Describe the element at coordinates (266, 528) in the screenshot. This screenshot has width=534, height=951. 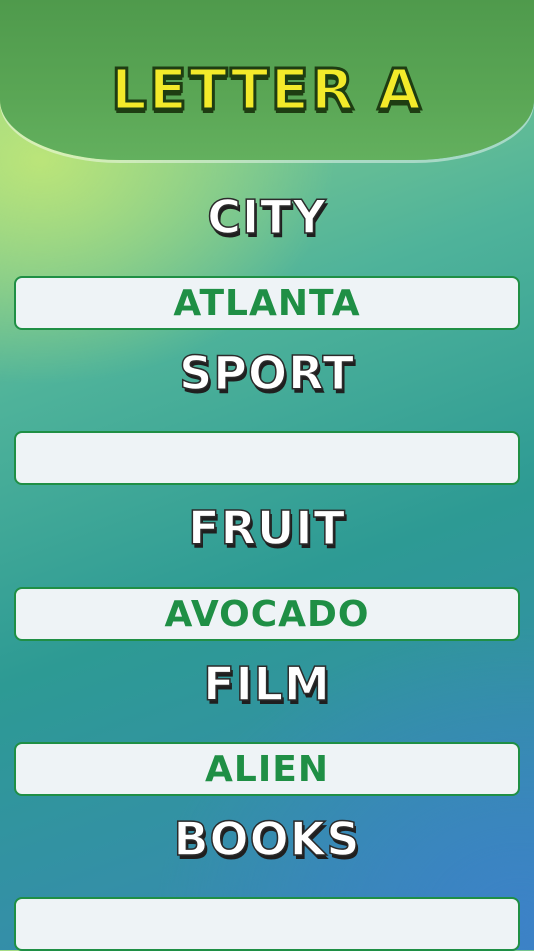
I see `category-label-fruit: FRUIT` at that location.